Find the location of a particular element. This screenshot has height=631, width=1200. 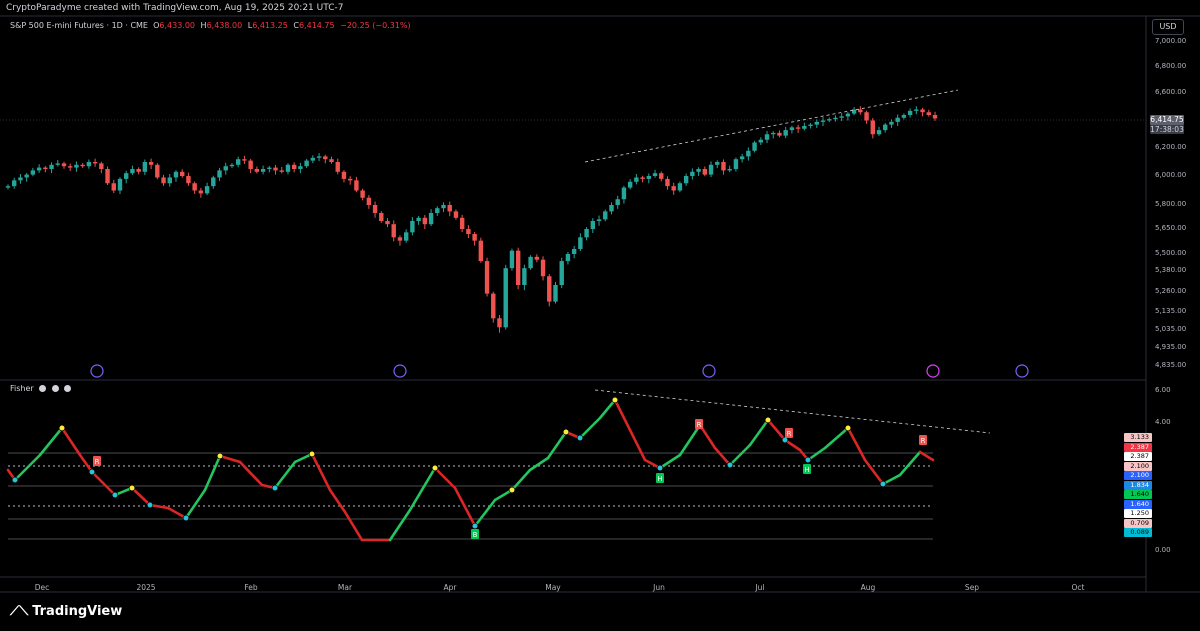

price-tick-label: 5,500.00 is located at coordinates (1171, 253).